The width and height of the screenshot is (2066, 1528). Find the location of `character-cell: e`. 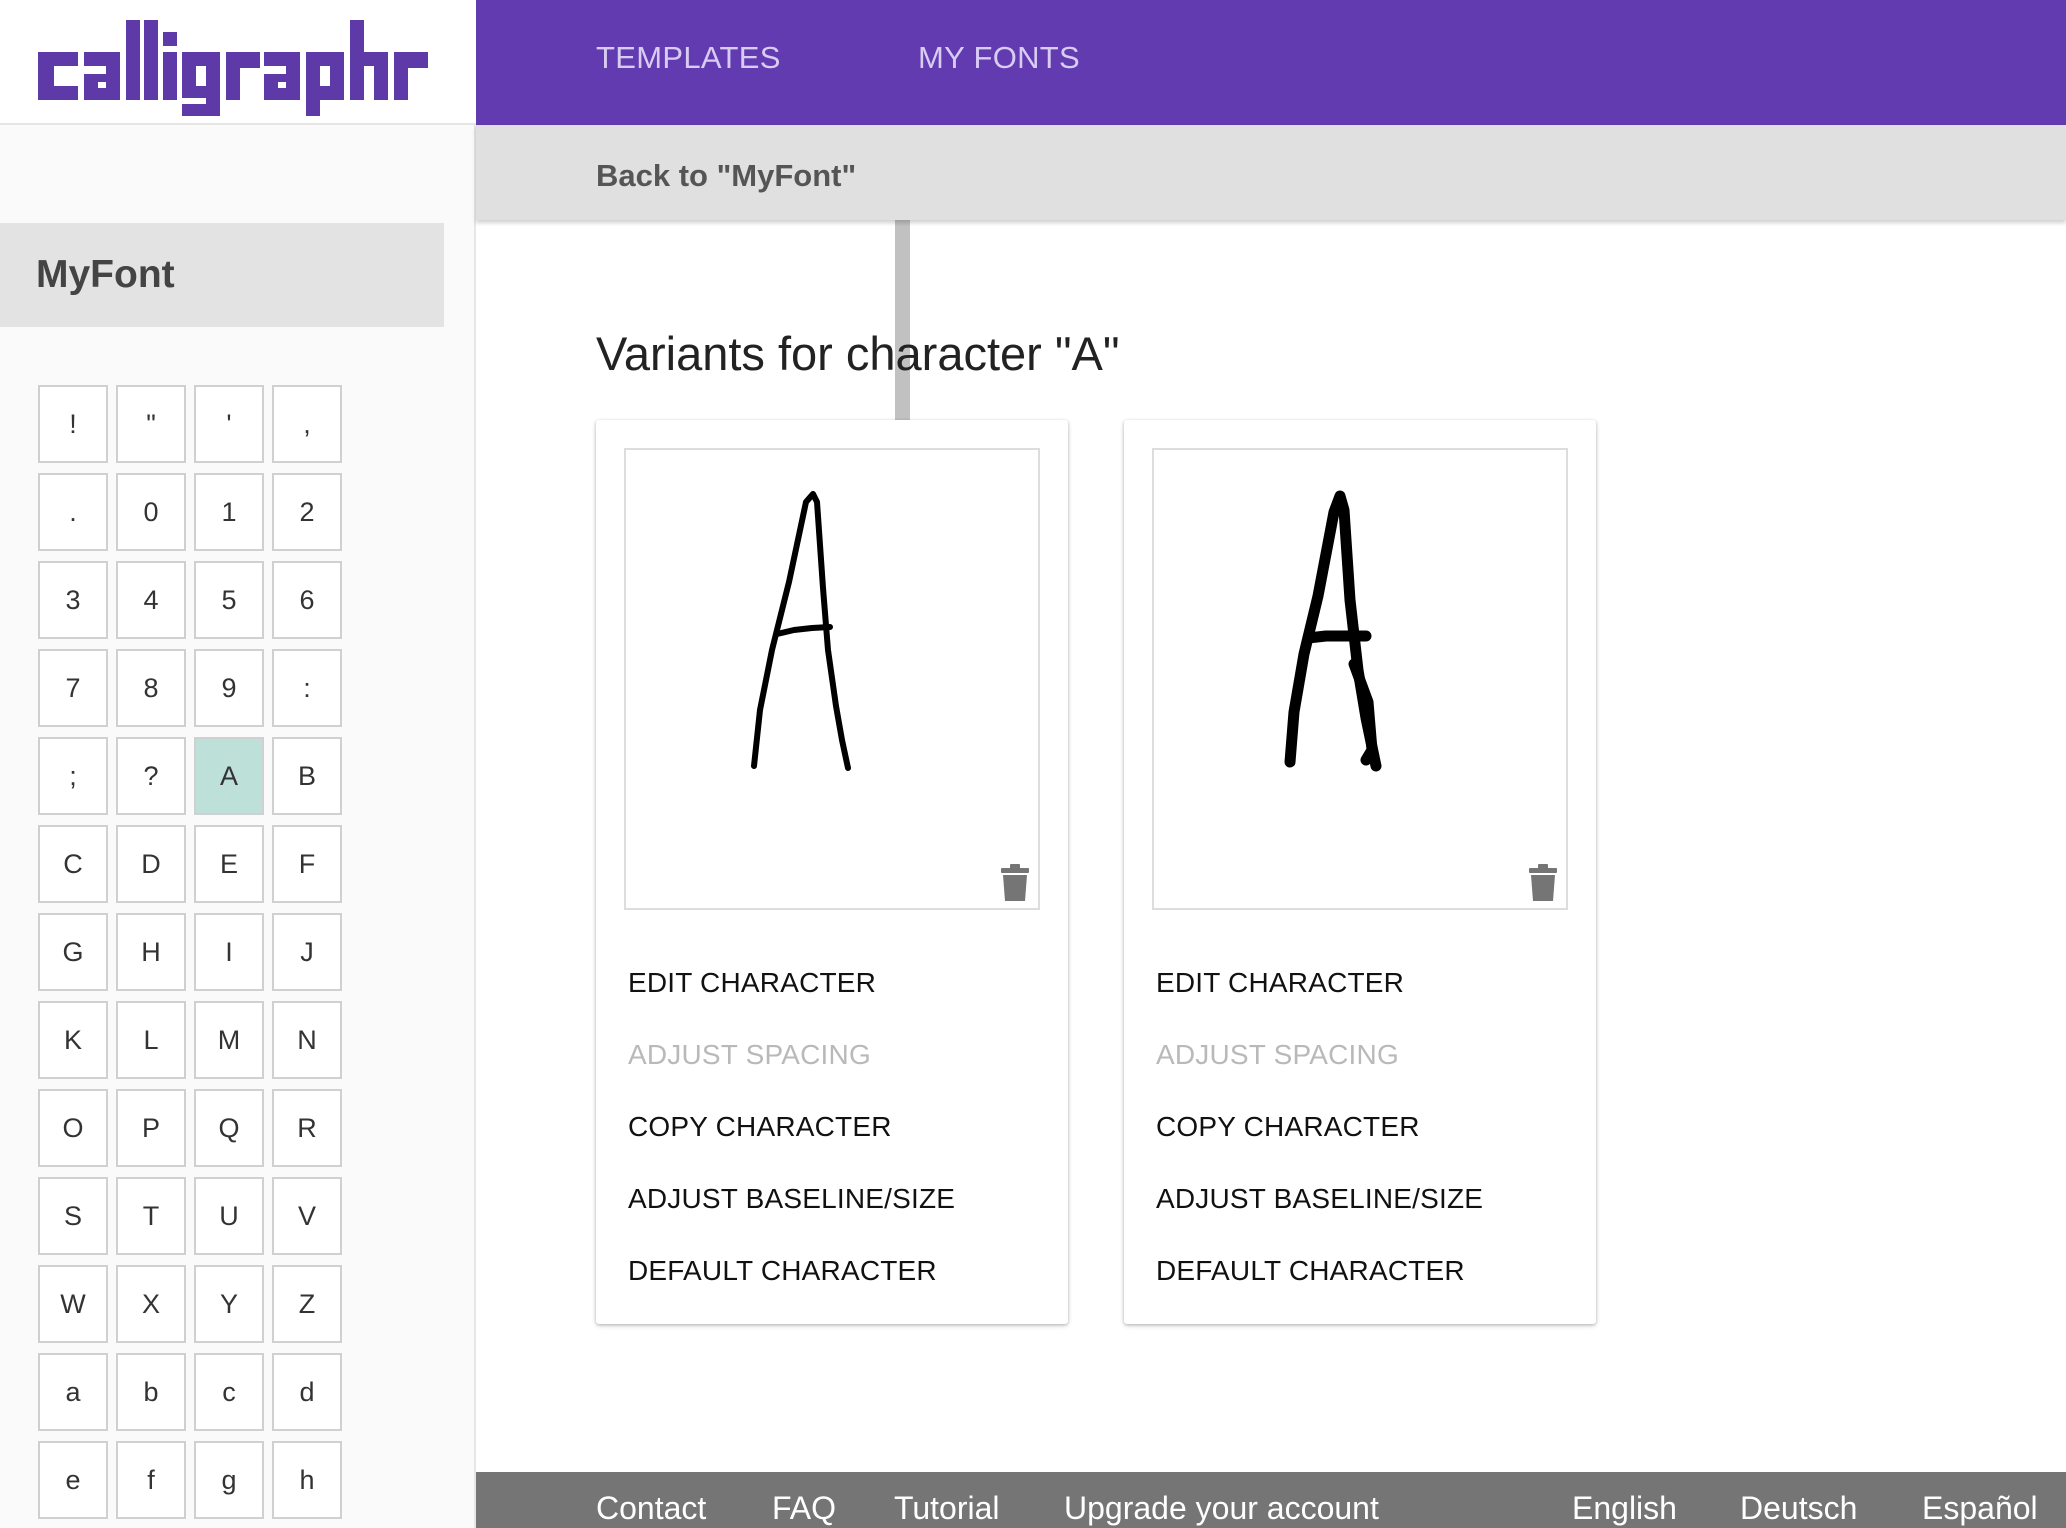

character-cell: e is located at coordinates (73, 1480).